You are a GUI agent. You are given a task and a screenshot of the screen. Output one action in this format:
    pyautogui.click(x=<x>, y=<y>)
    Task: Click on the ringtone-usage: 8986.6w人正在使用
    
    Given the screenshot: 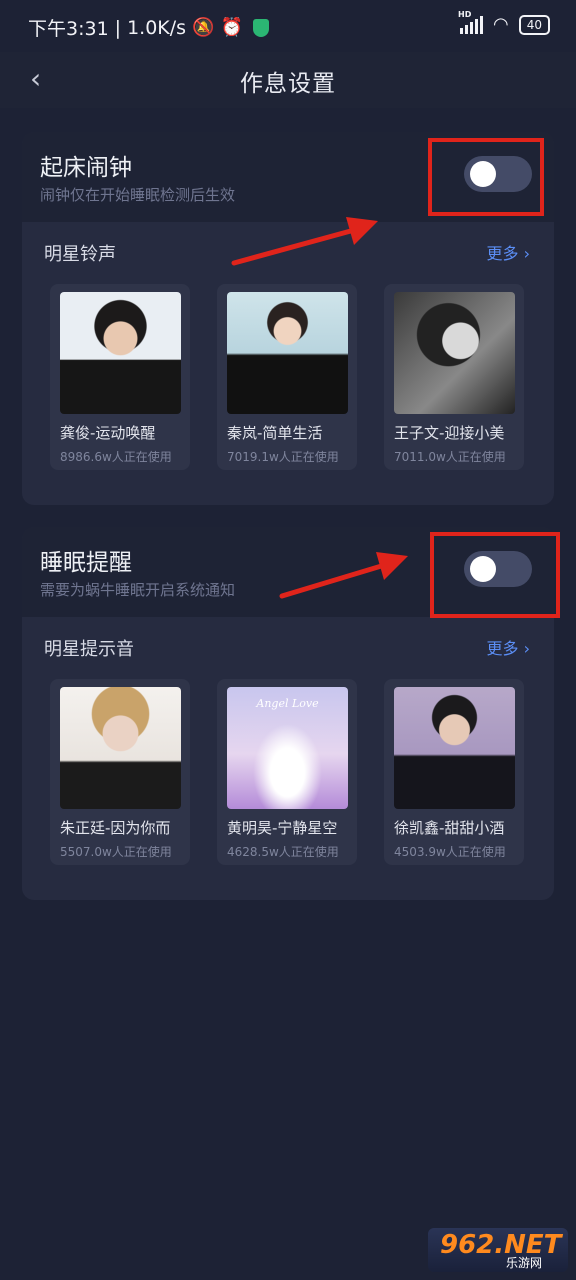 What is the action you would take?
    pyautogui.click(x=116, y=457)
    